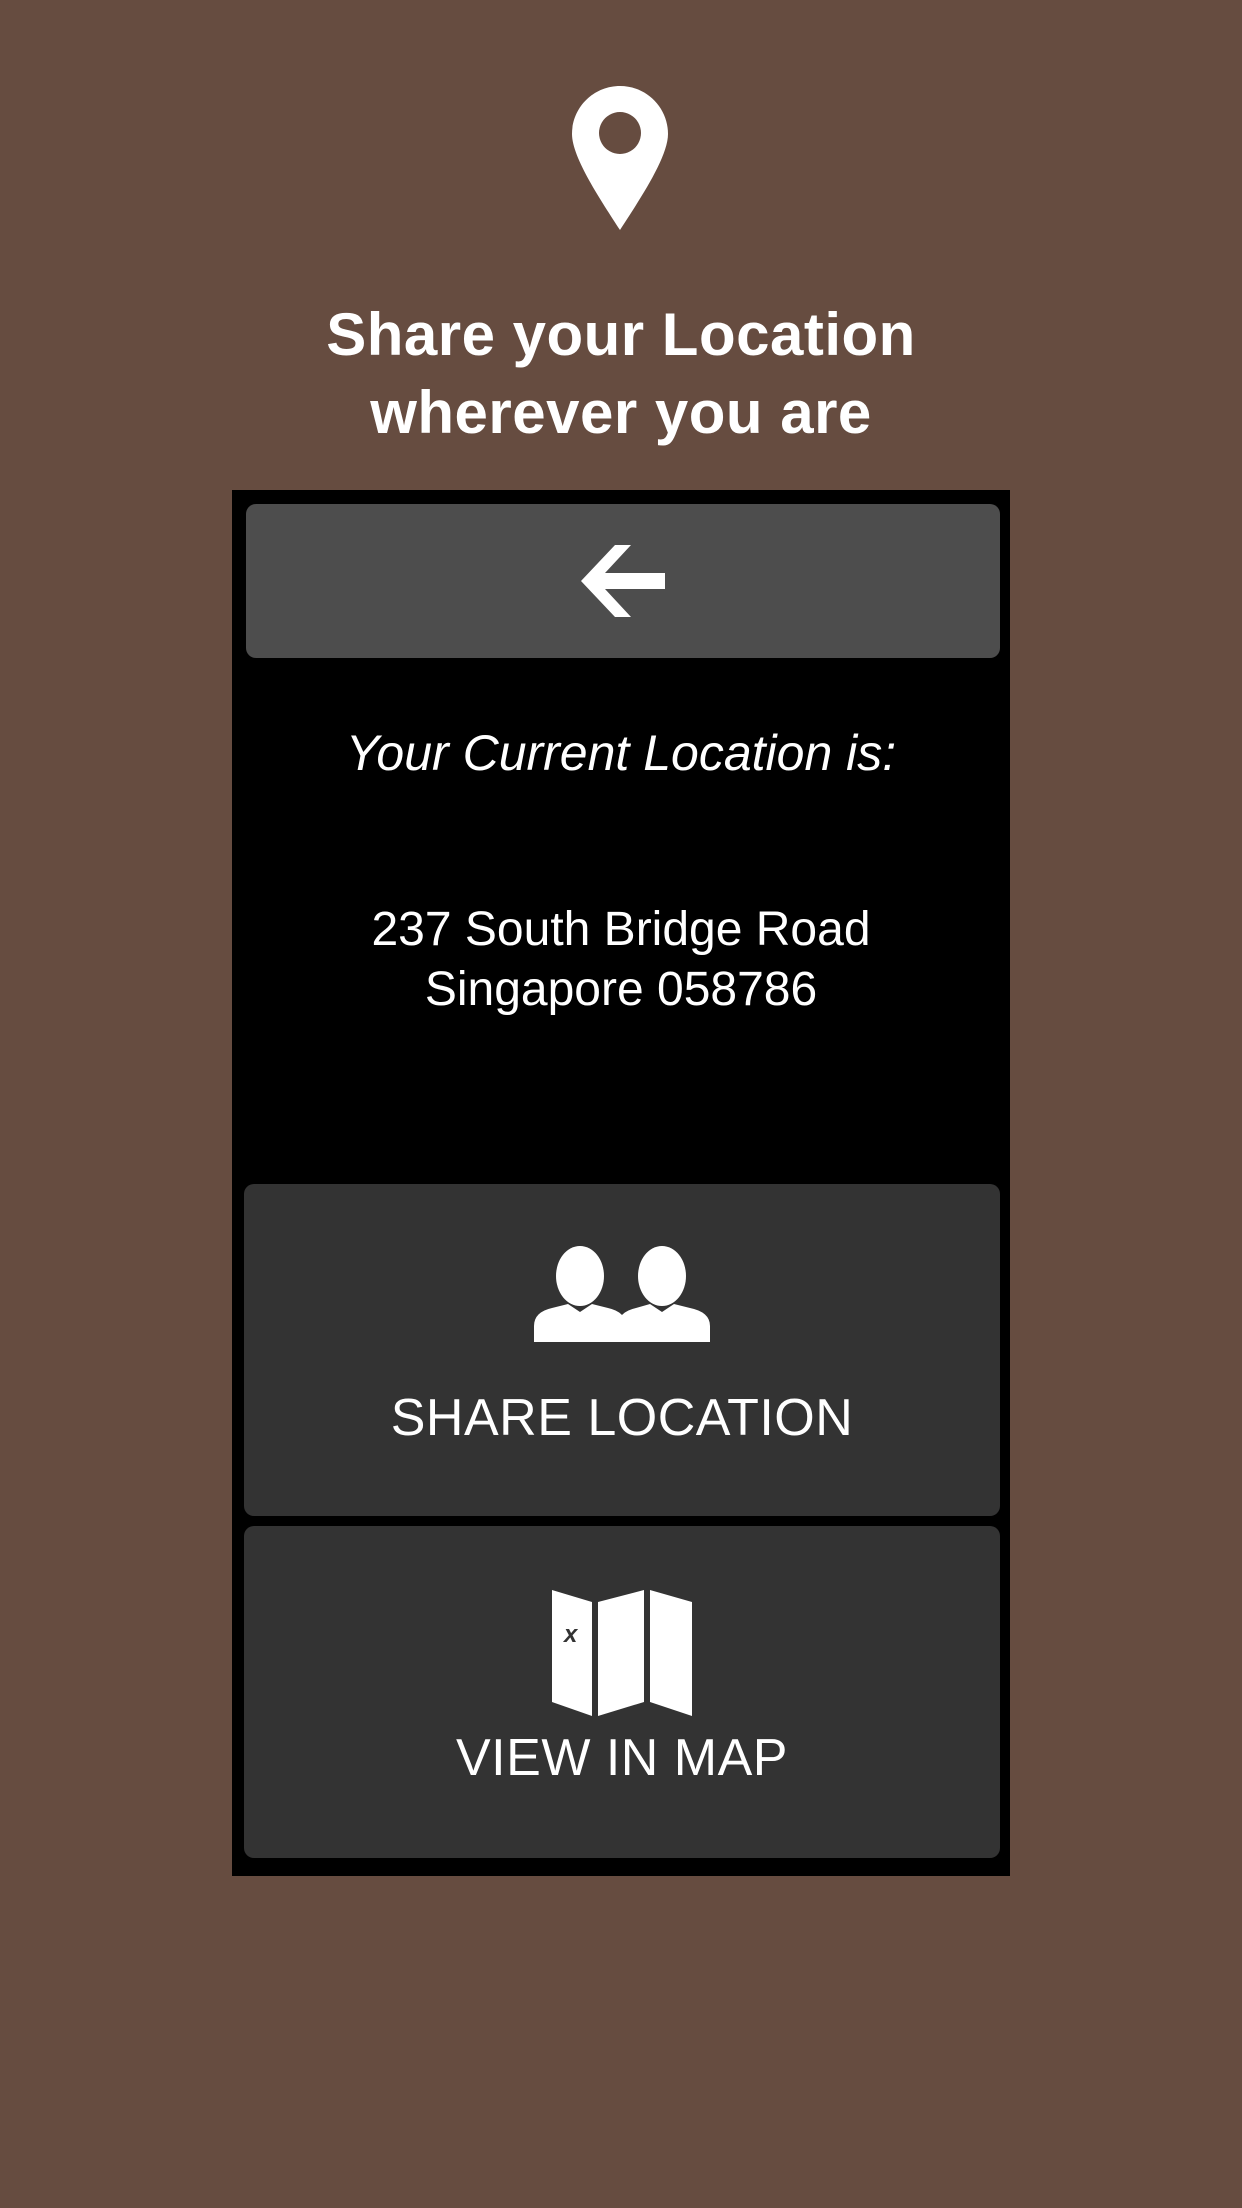 The image size is (1242, 2208). I want to click on address-line-1: 237 South Bridge Road, so click(621, 929).